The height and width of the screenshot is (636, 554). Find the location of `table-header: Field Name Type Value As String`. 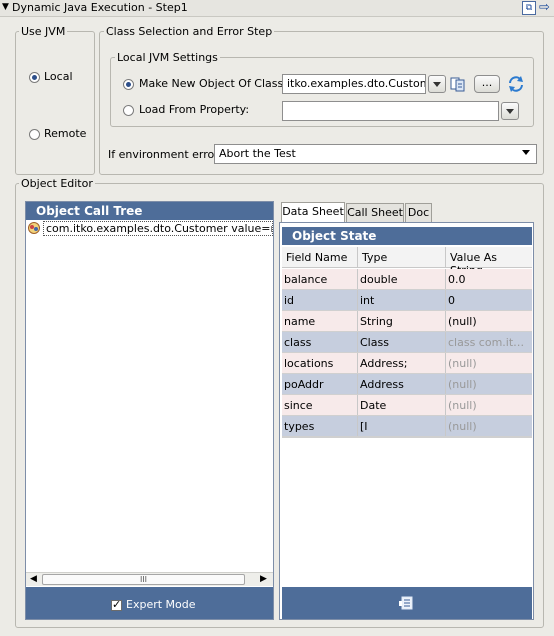

table-header: Field Name Type Value As String is located at coordinates (407, 262).